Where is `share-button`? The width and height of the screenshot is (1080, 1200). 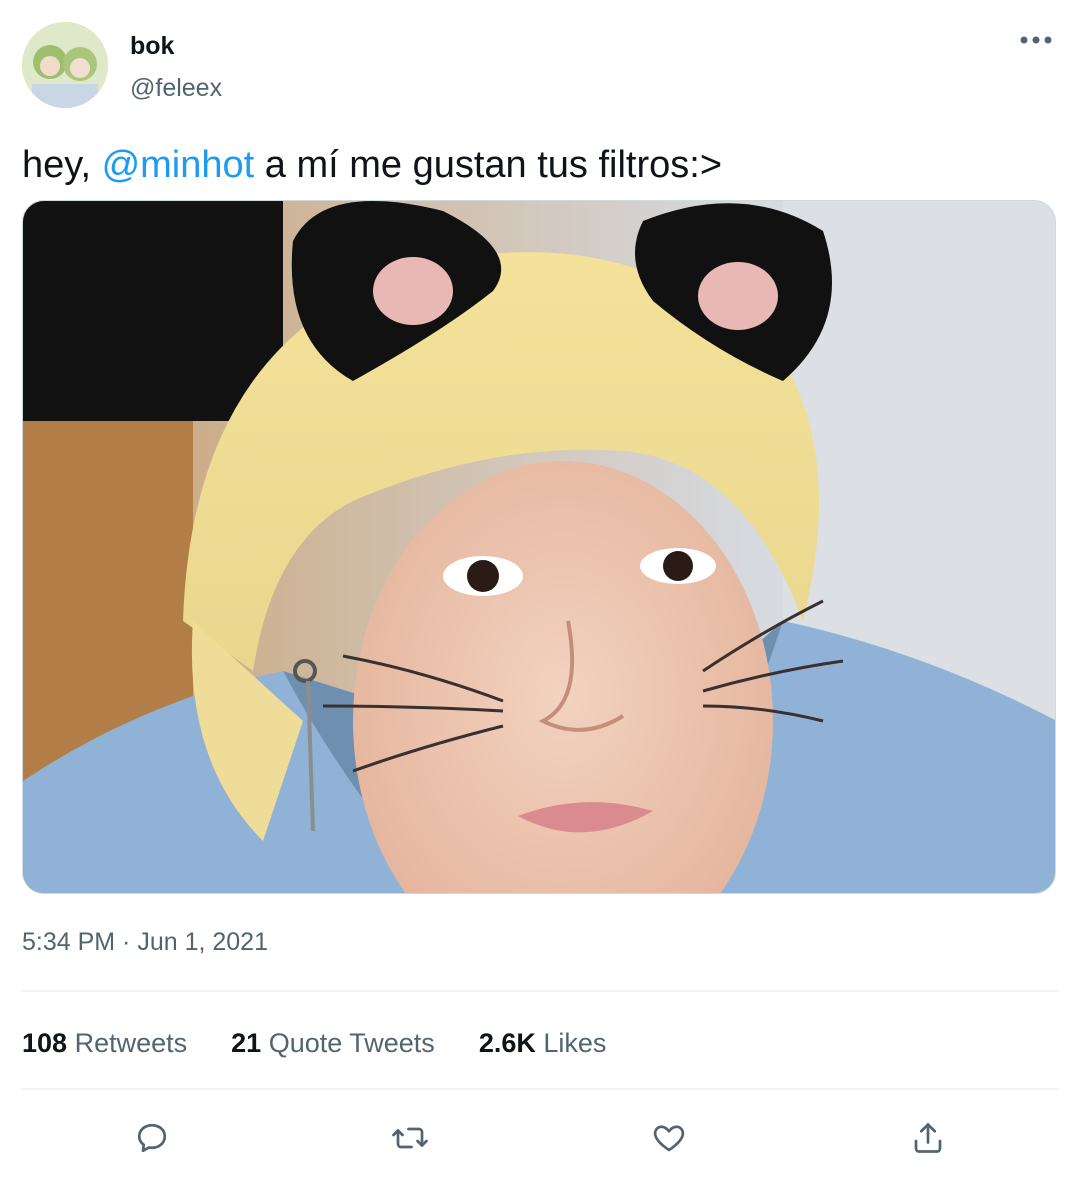 share-button is located at coordinates (928, 1138).